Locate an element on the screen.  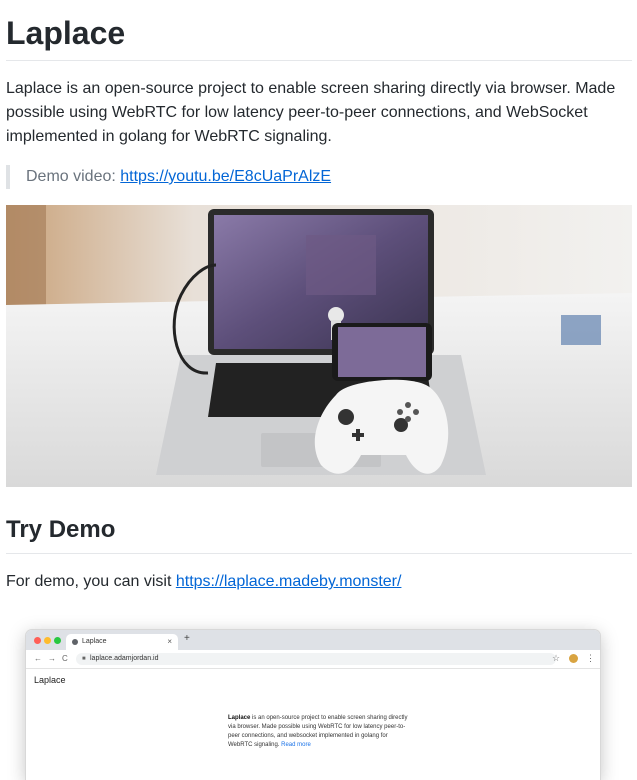
demo-video-quote: Demo video: https://youtu.be/E8cUaPrAlzE is located at coordinates (319, 177).